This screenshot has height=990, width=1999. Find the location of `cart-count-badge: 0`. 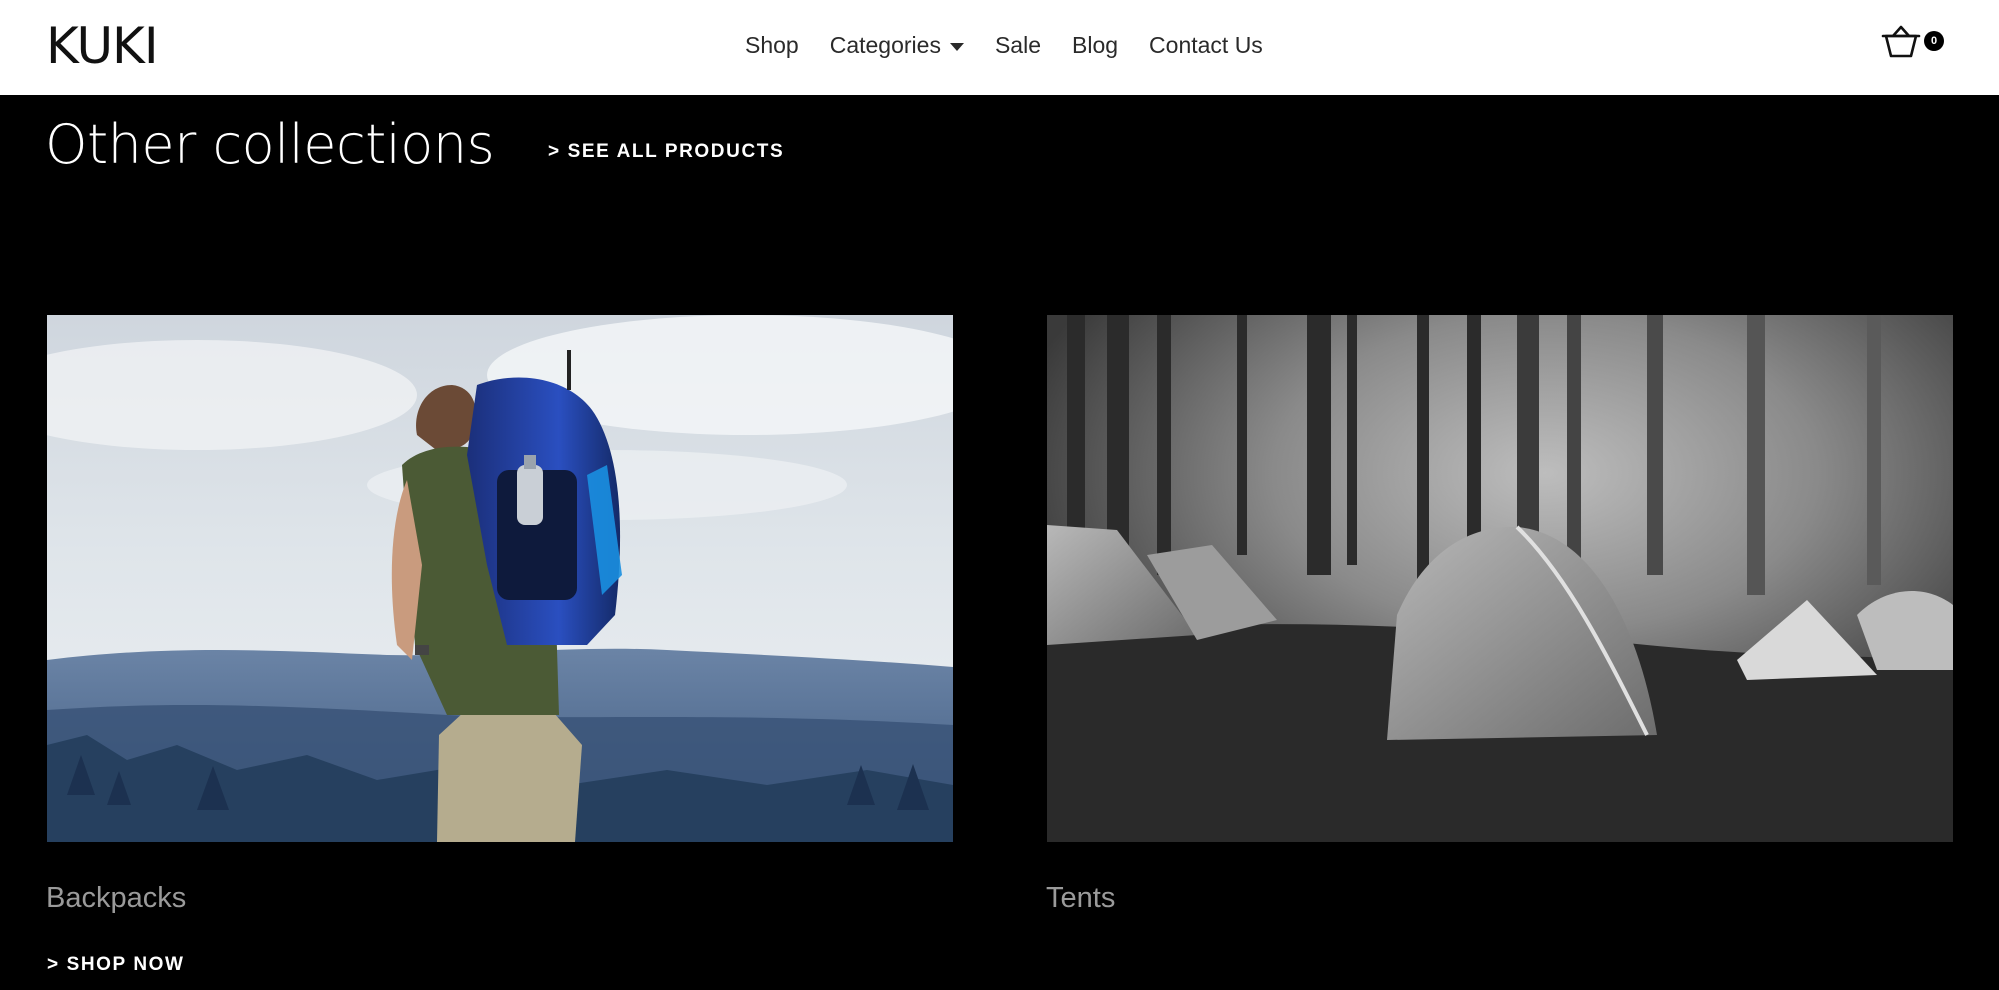

cart-count-badge: 0 is located at coordinates (1934, 41).